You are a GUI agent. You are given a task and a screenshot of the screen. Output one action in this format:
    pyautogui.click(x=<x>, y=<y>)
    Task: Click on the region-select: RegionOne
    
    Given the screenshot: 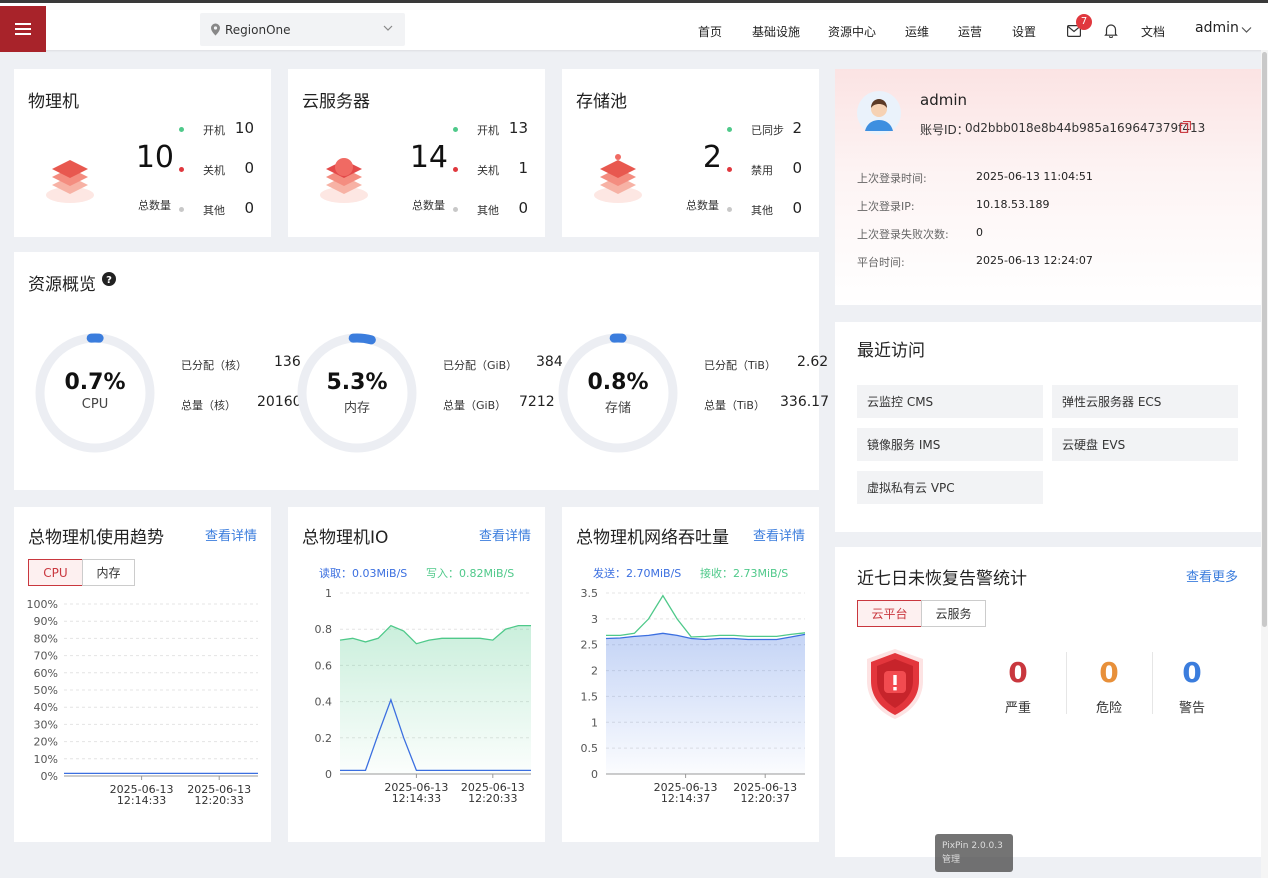 What is the action you would take?
    pyautogui.click(x=302, y=29)
    